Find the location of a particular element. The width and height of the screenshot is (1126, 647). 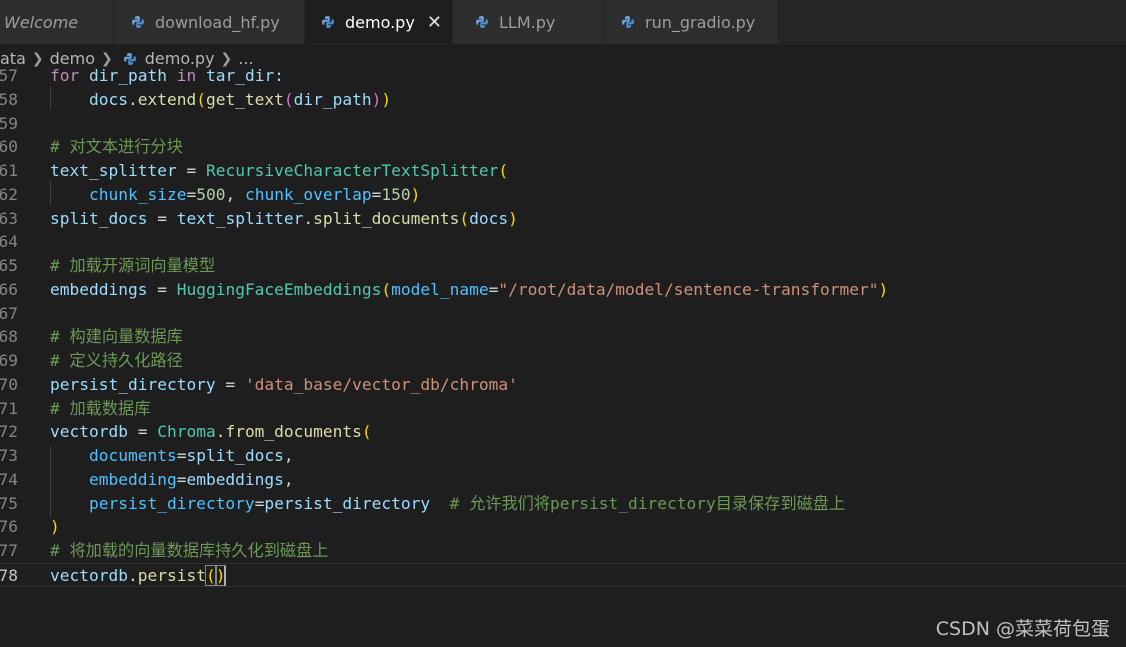

code-line: 62 chunk_size=500, chunk_overlap=150) is located at coordinates (563, 195).